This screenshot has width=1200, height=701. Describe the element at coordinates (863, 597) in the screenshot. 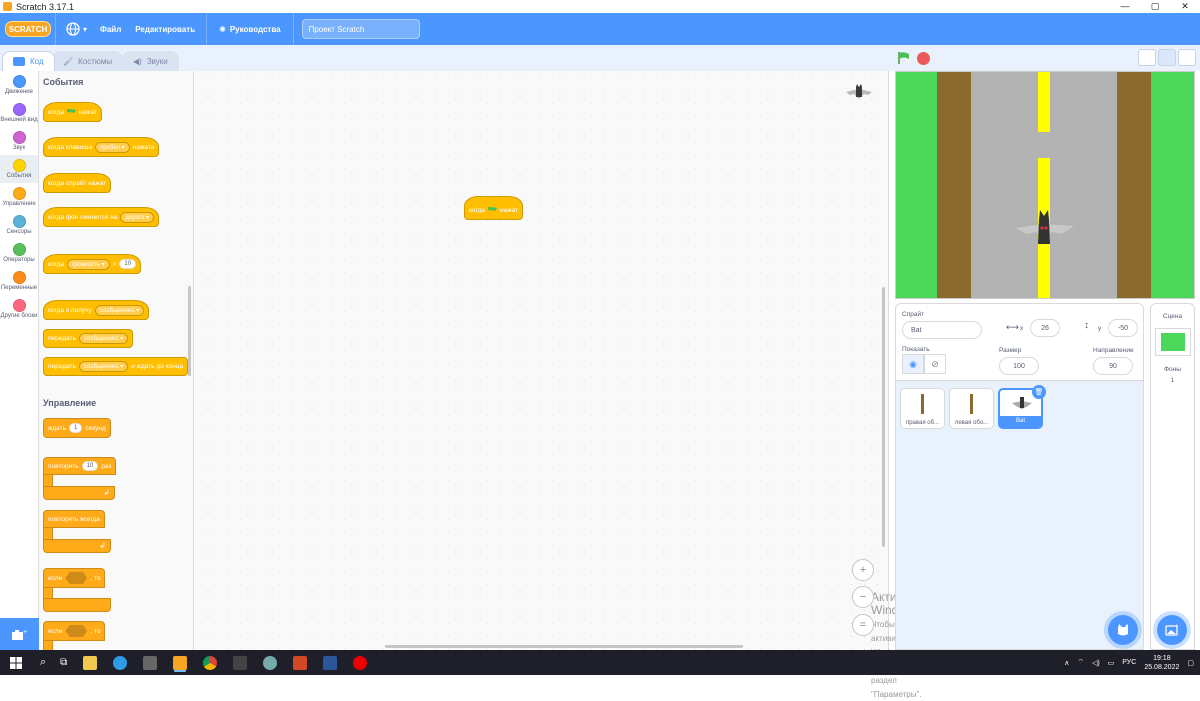

I see `zoom-out-button: −` at that location.